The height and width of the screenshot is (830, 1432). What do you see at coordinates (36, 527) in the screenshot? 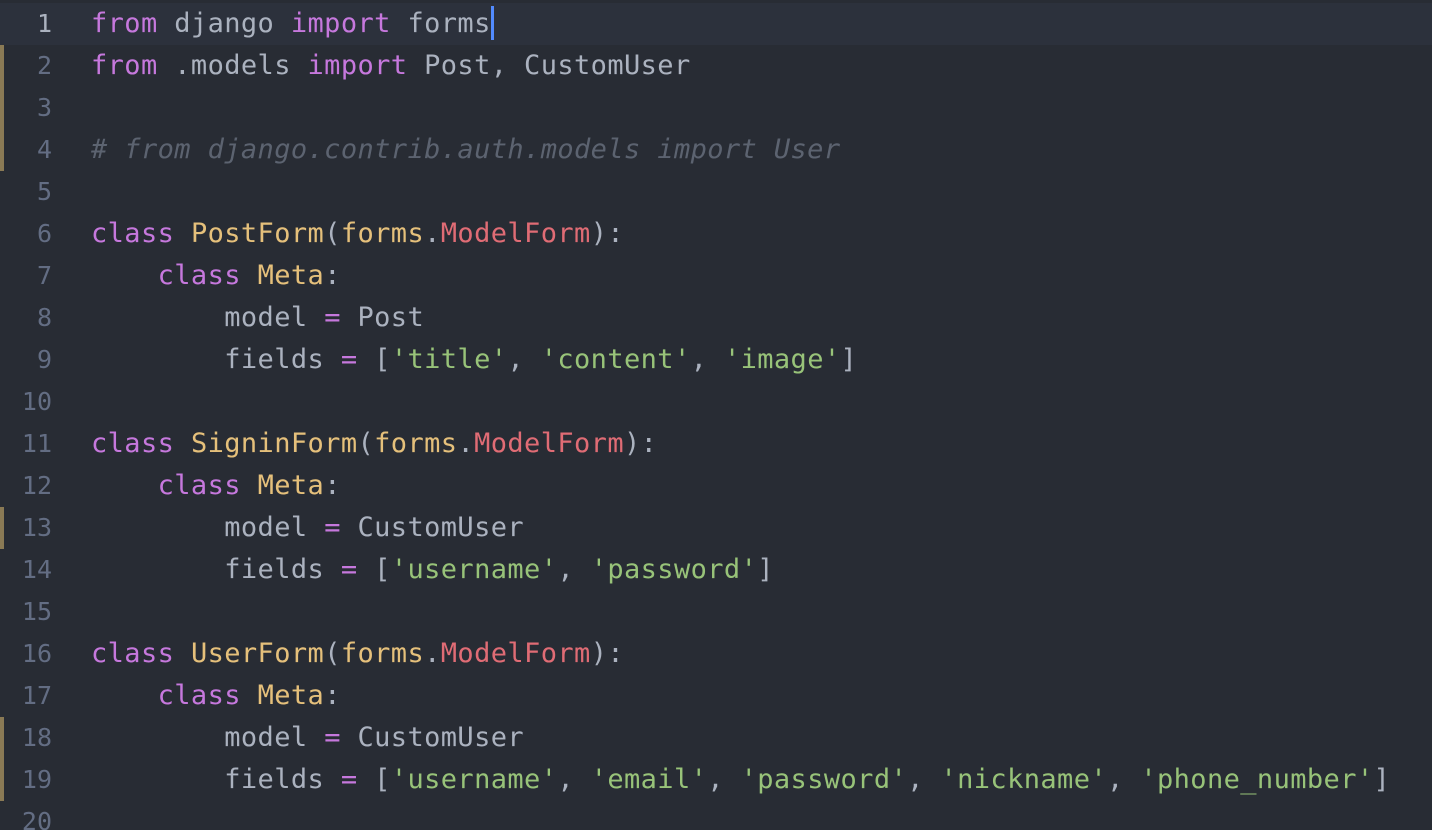
I see `line-number: 13` at bounding box center [36, 527].